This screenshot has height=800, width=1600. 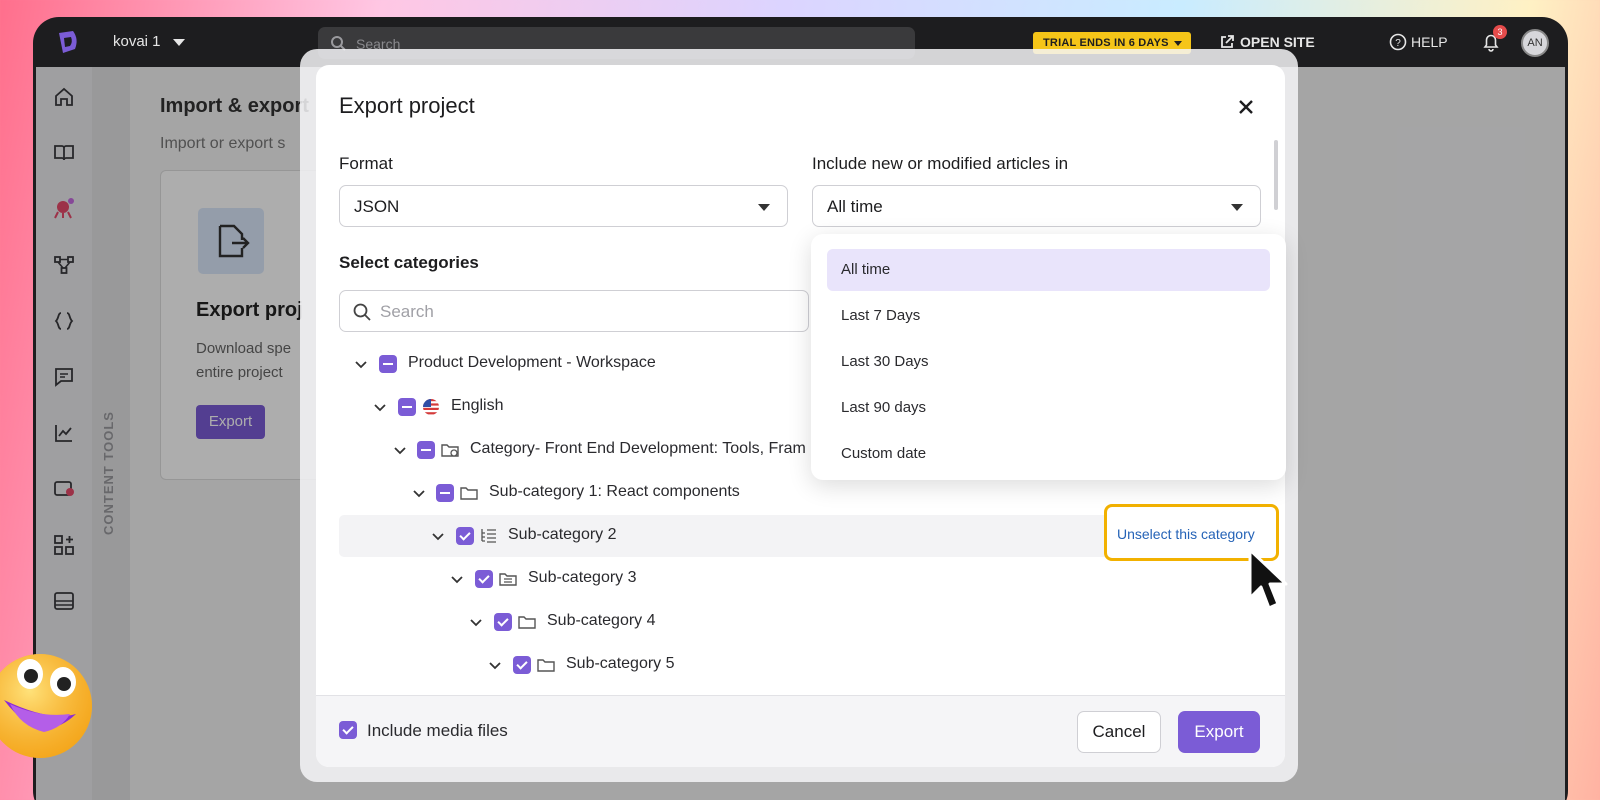 I want to click on dropdown-option-all-time: All time, so click(x=1048, y=270).